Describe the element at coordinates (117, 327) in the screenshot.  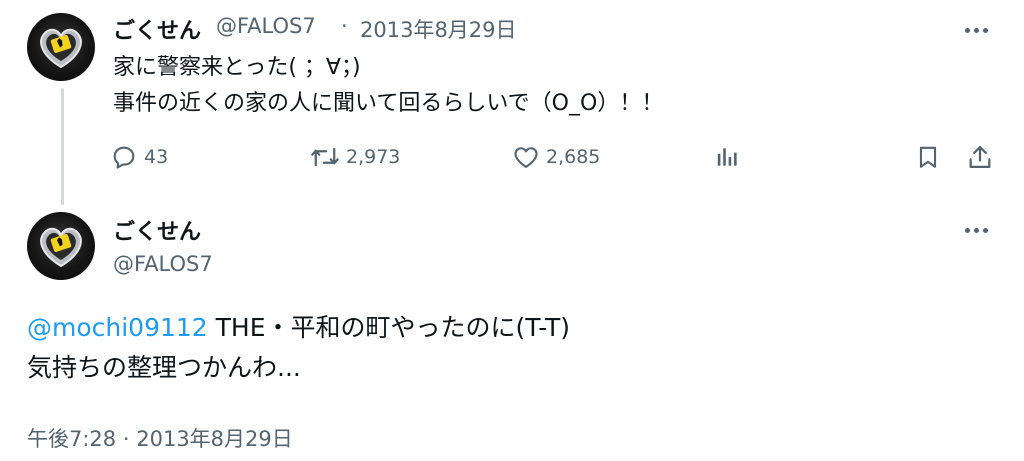
I see `mention-link: @mochi09112` at that location.